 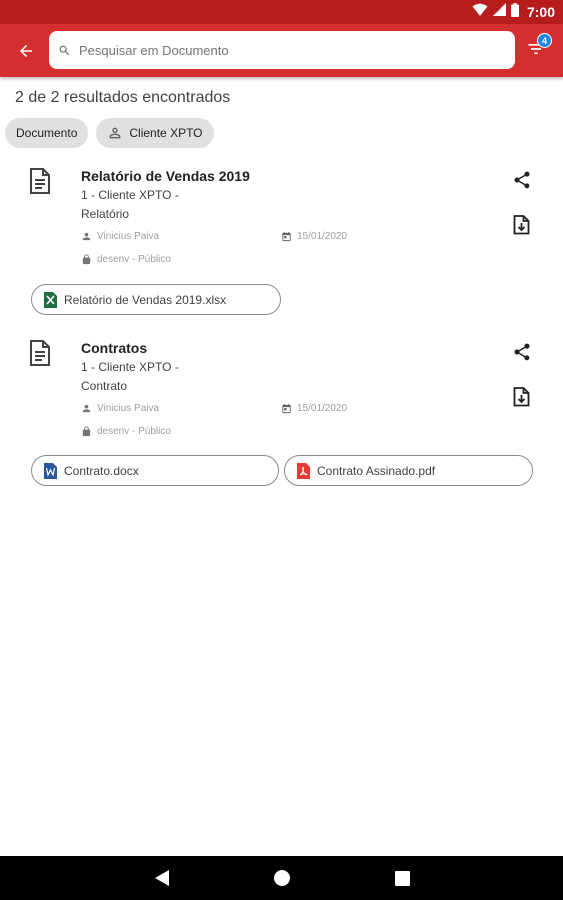 I want to click on file-name: Relatório de Vendas 2019.xlsx, so click(x=145, y=299).